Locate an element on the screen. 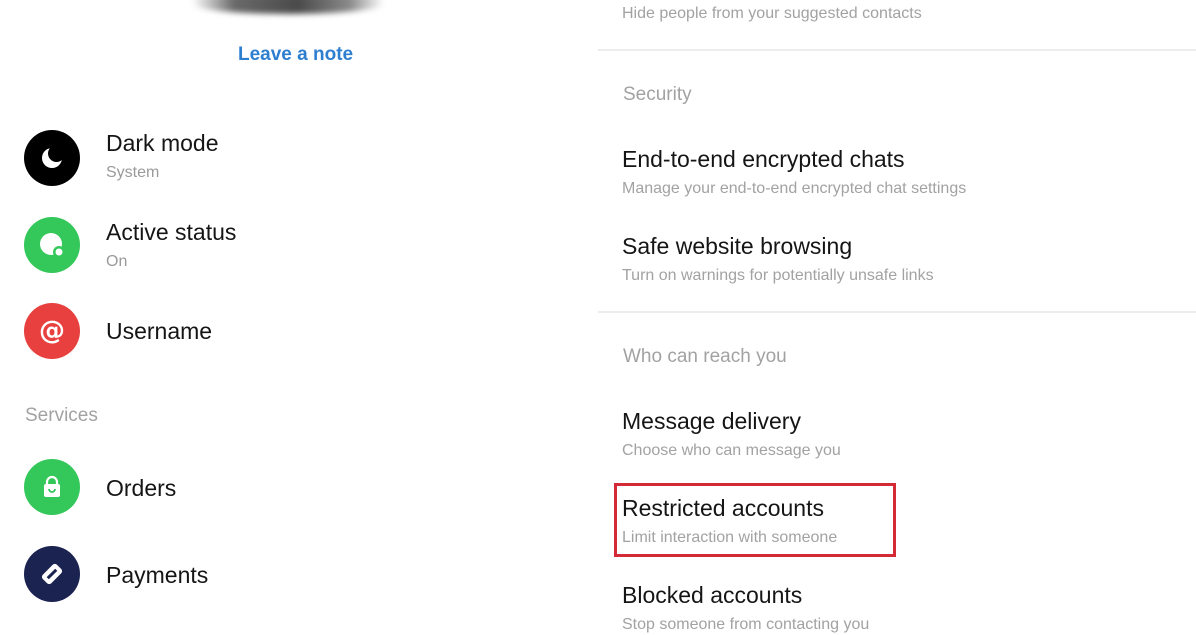 Image resolution: width=1196 pixels, height=635 pixels. username-label: Username is located at coordinates (159, 331).